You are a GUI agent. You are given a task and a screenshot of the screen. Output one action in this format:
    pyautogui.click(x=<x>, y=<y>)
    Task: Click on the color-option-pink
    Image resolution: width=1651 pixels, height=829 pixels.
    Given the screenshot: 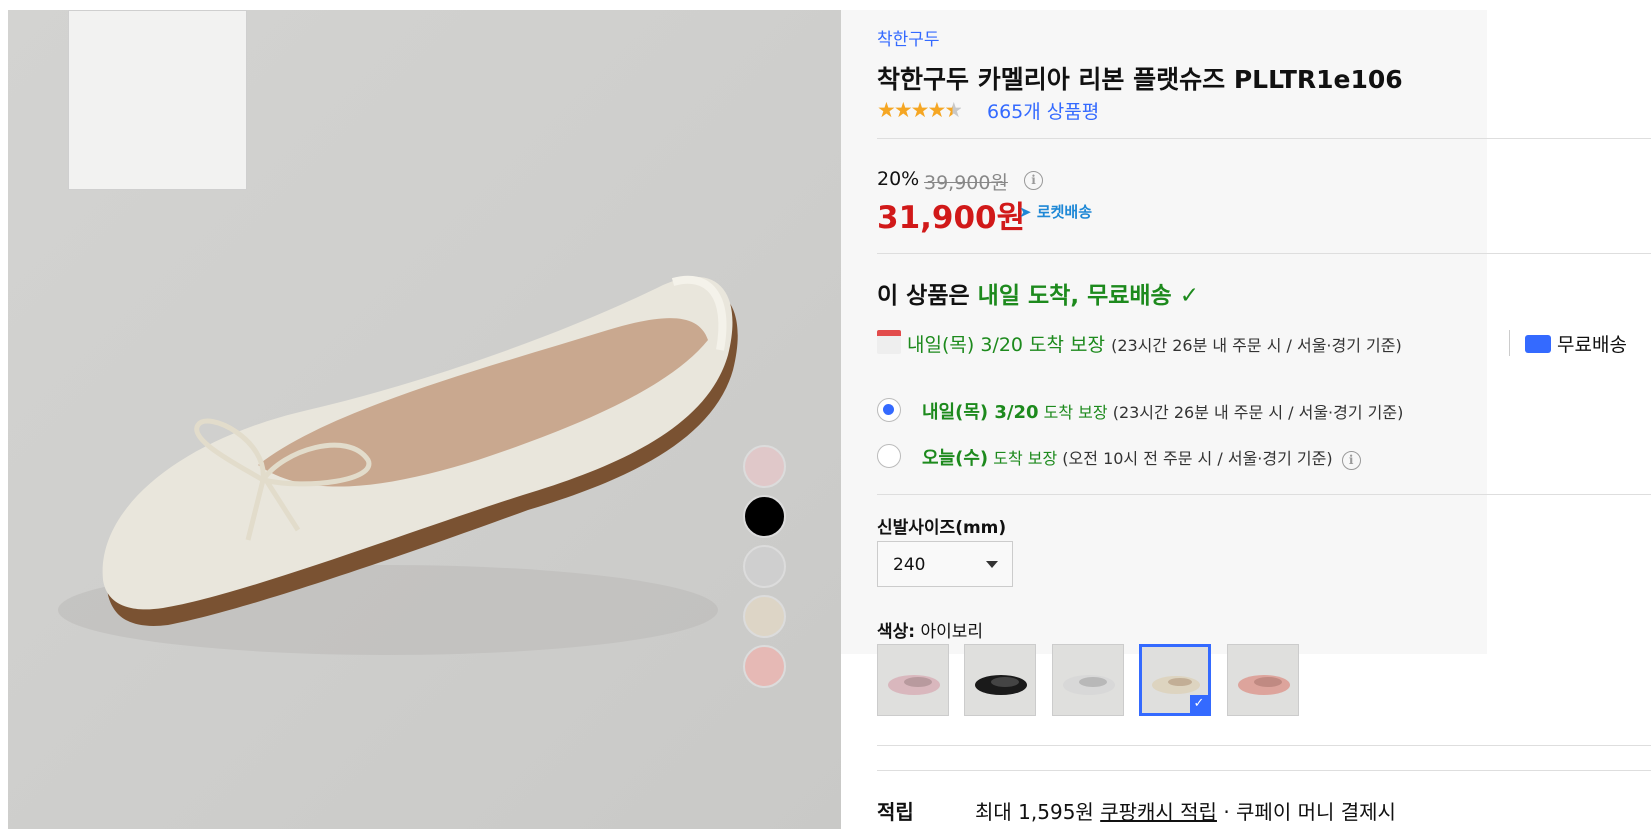 What is the action you would take?
    pyautogui.click(x=913, y=680)
    